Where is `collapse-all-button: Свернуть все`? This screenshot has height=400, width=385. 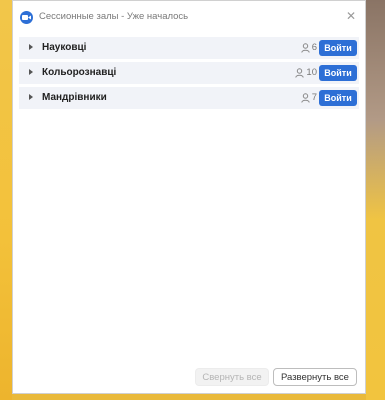 collapse-all-button: Свернуть все is located at coordinates (232, 377).